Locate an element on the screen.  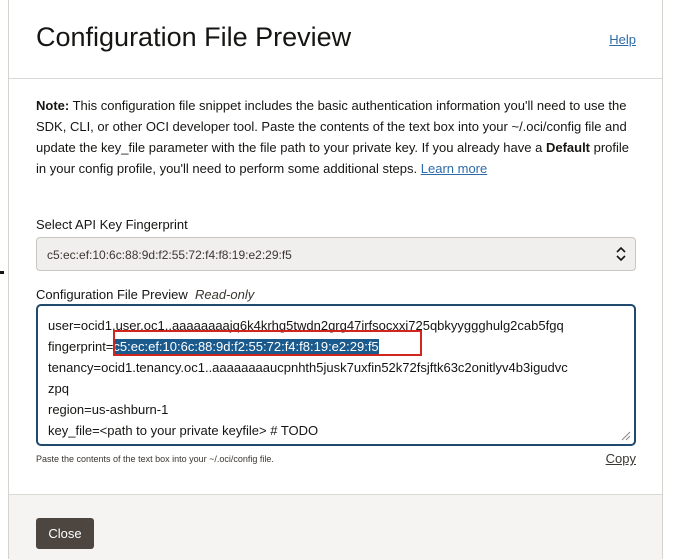
dialog-footer: Close is located at coordinates (335, 527).